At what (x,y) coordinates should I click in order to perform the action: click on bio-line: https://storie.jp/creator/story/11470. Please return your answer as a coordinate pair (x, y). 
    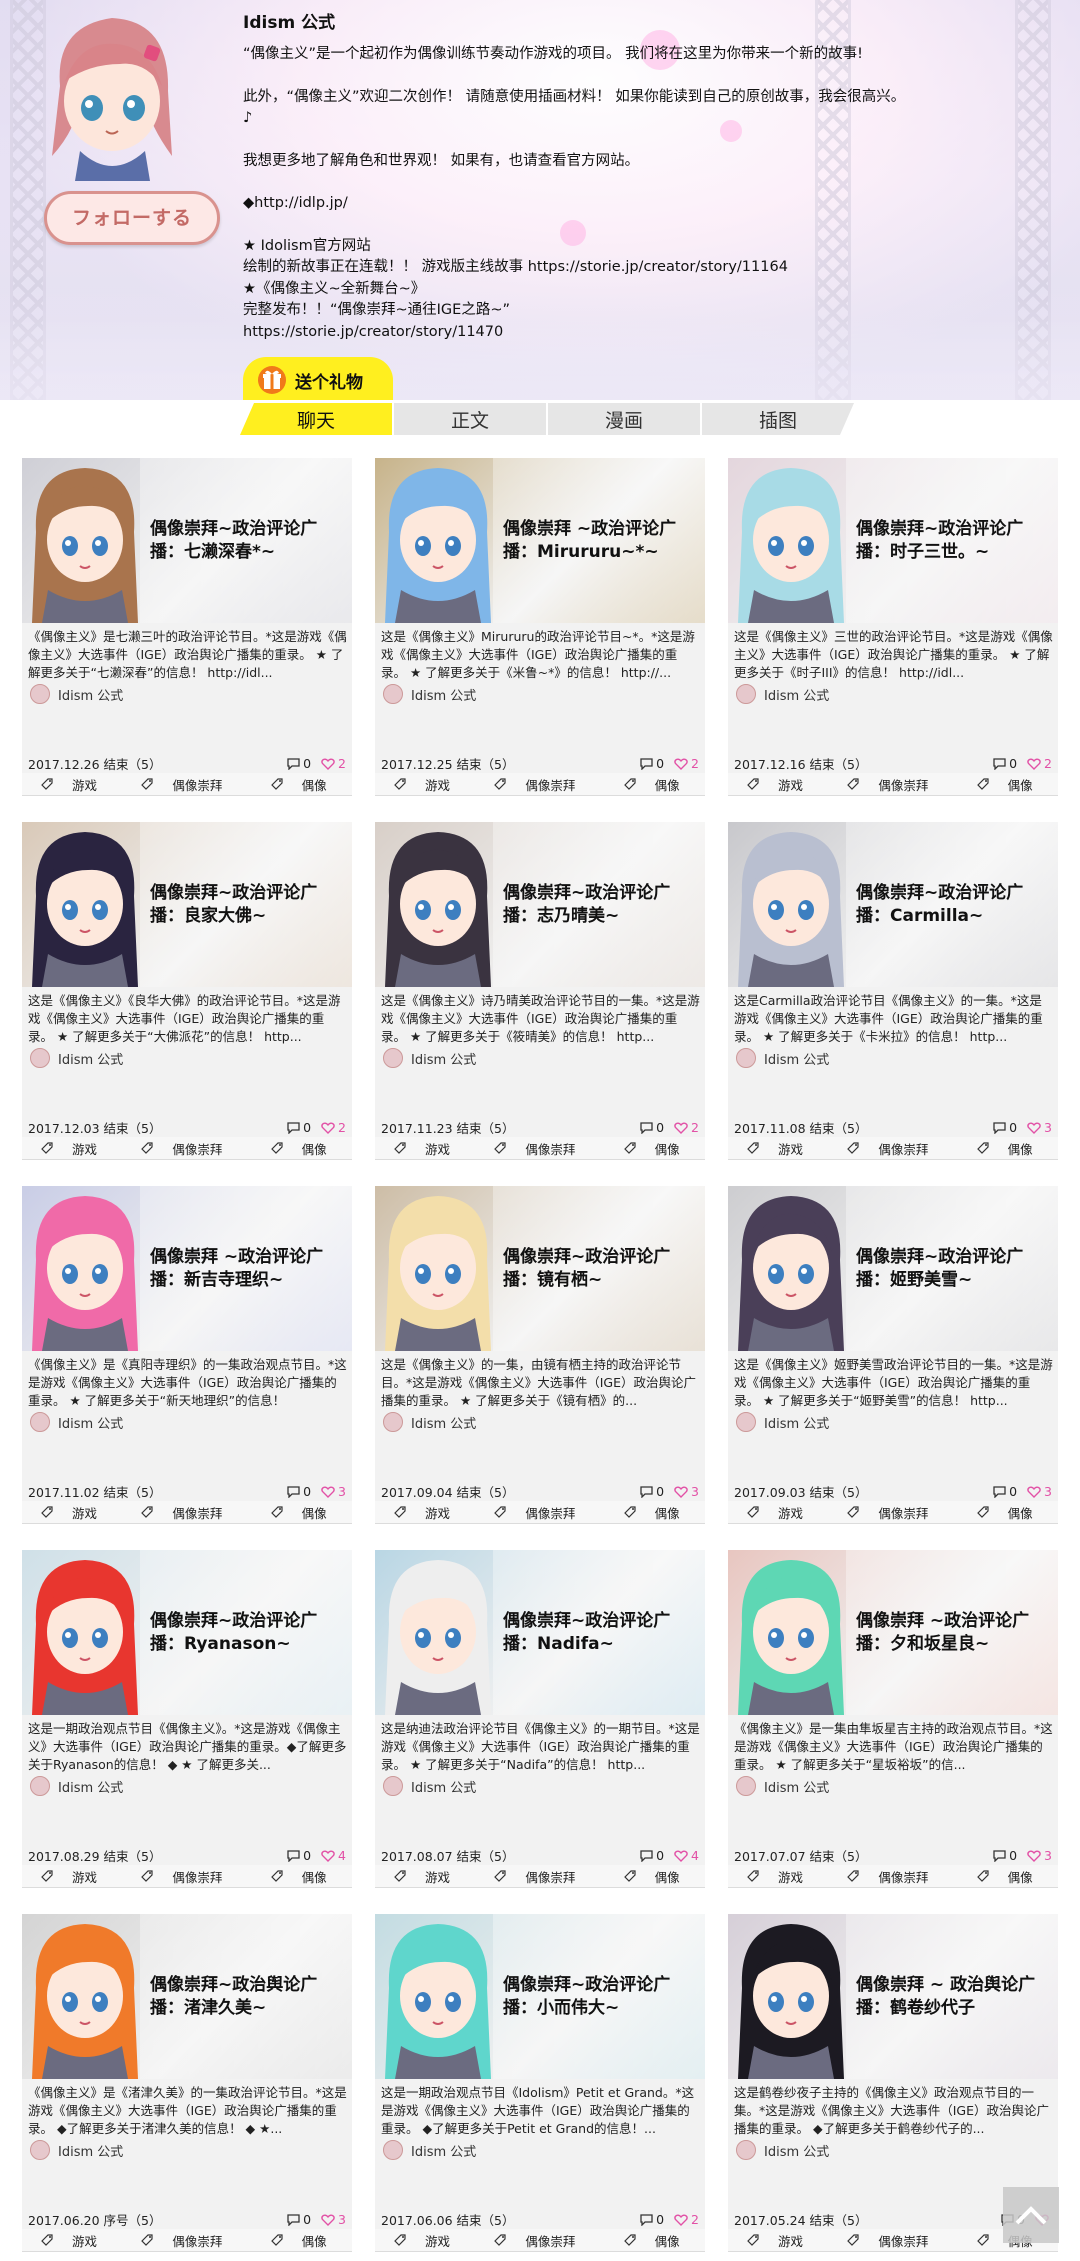
    Looking at the image, I should click on (603, 333).